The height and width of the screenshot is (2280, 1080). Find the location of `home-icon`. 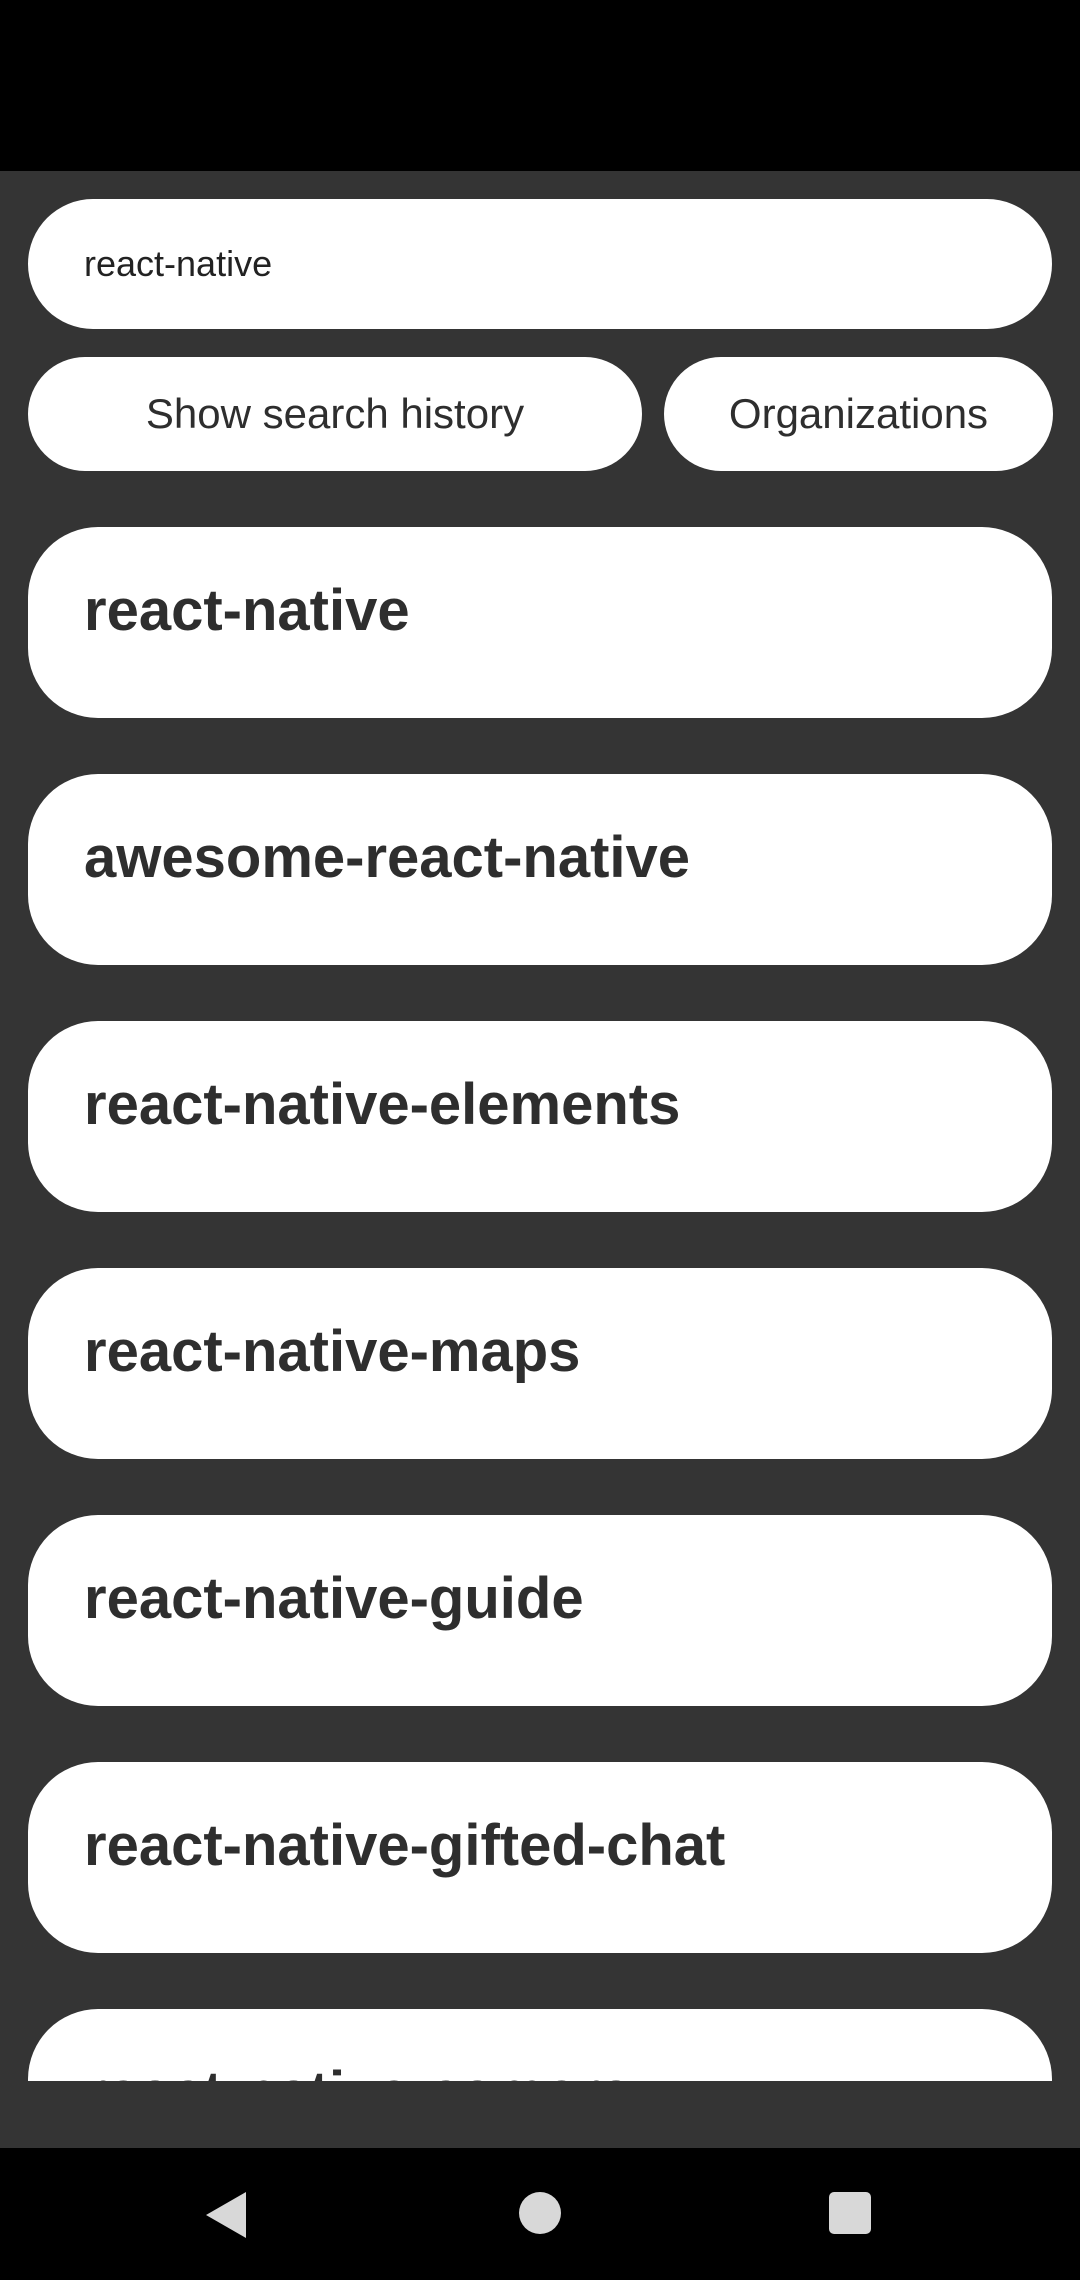

home-icon is located at coordinates (540, 2213).